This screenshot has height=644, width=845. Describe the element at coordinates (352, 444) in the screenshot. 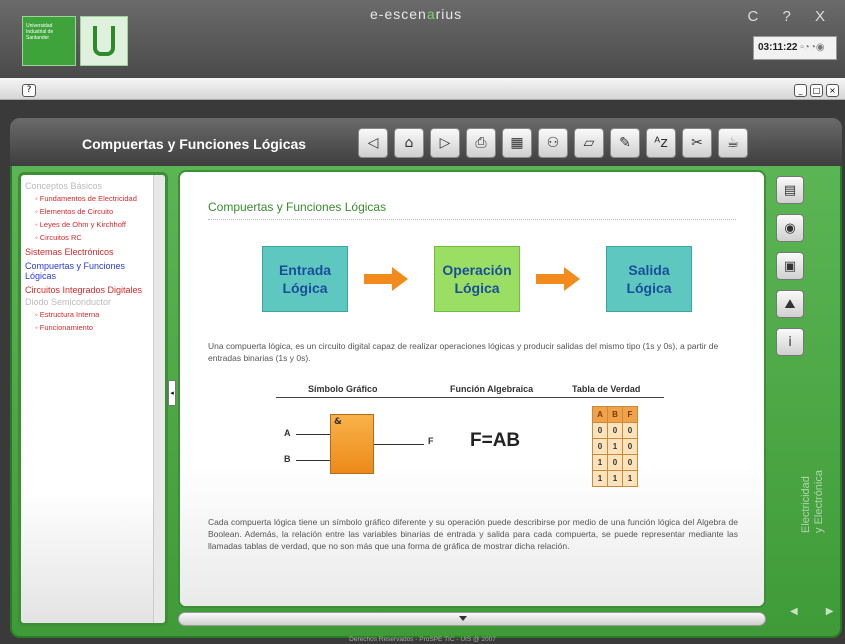

I see `and-gate-symbol: &` at that location.